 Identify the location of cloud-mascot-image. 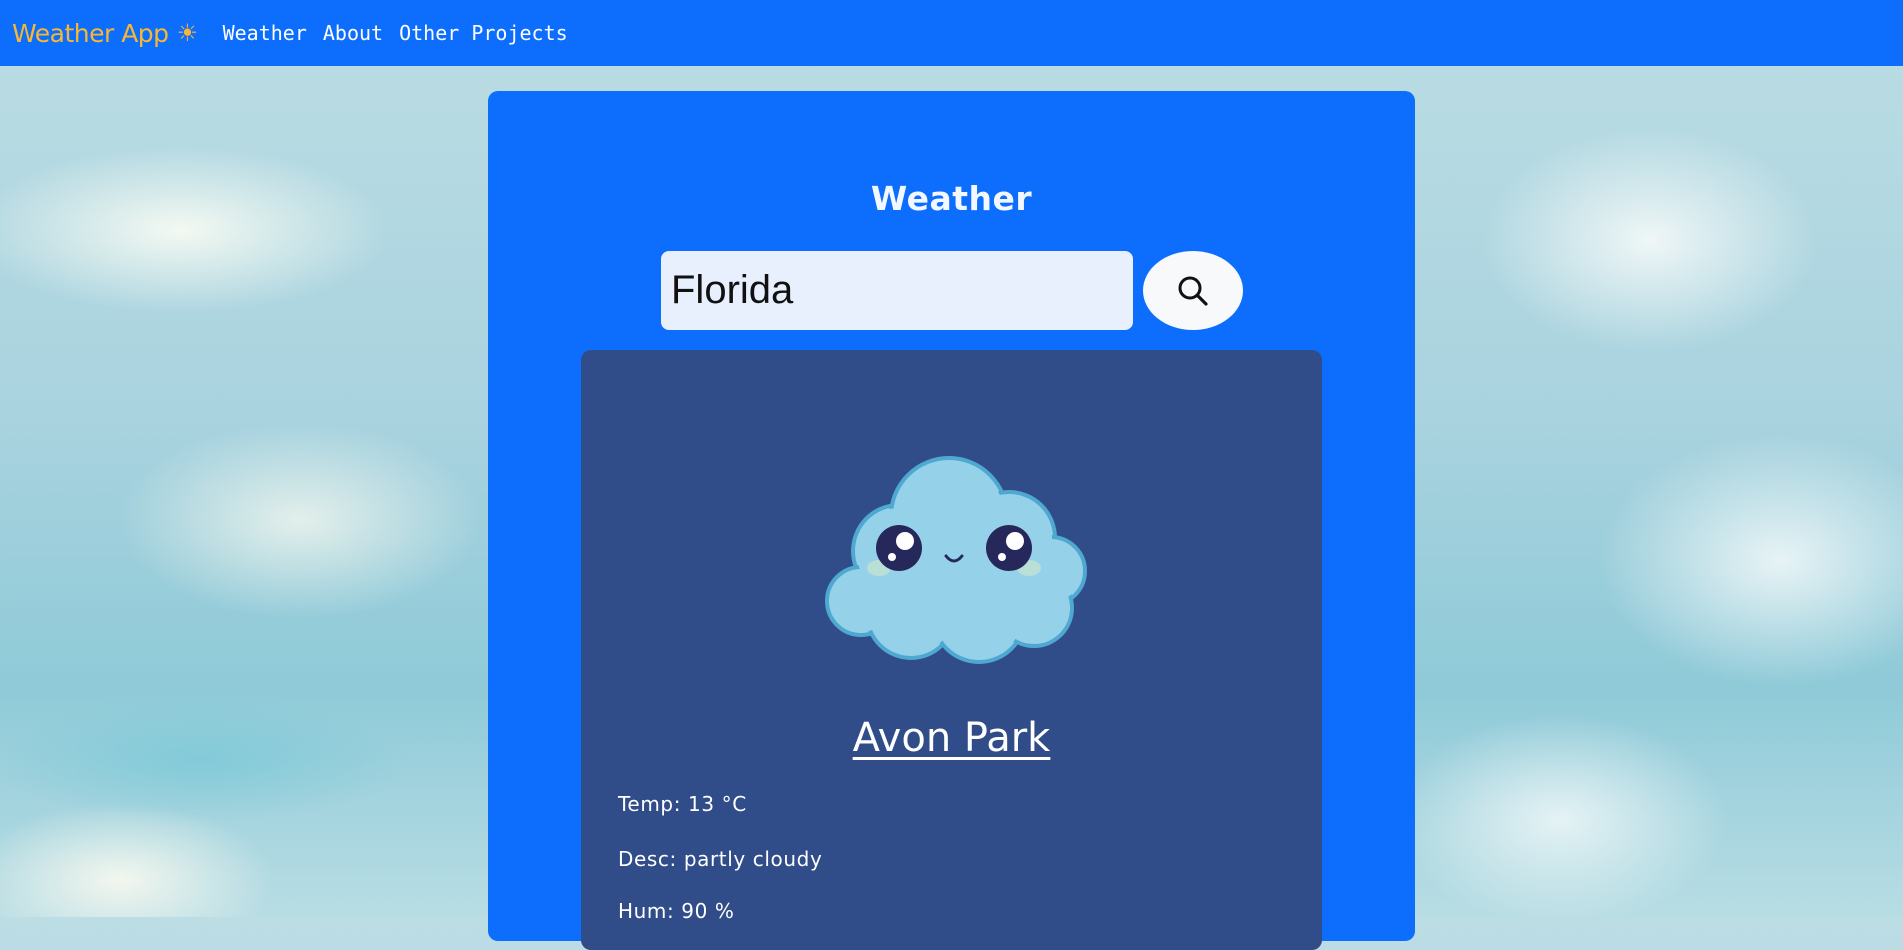
(956, 560).